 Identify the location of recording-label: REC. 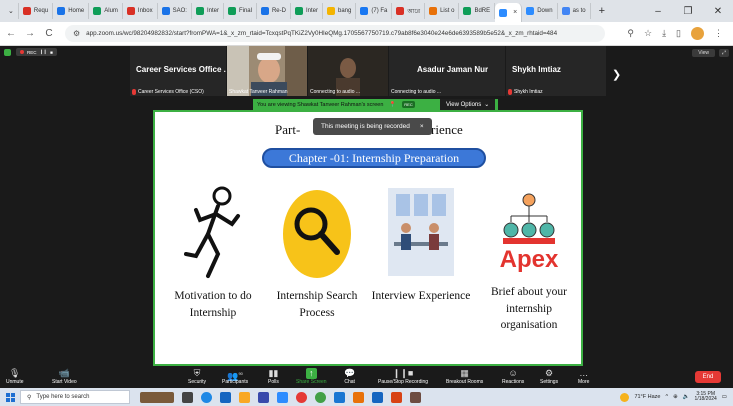
(32, 52).